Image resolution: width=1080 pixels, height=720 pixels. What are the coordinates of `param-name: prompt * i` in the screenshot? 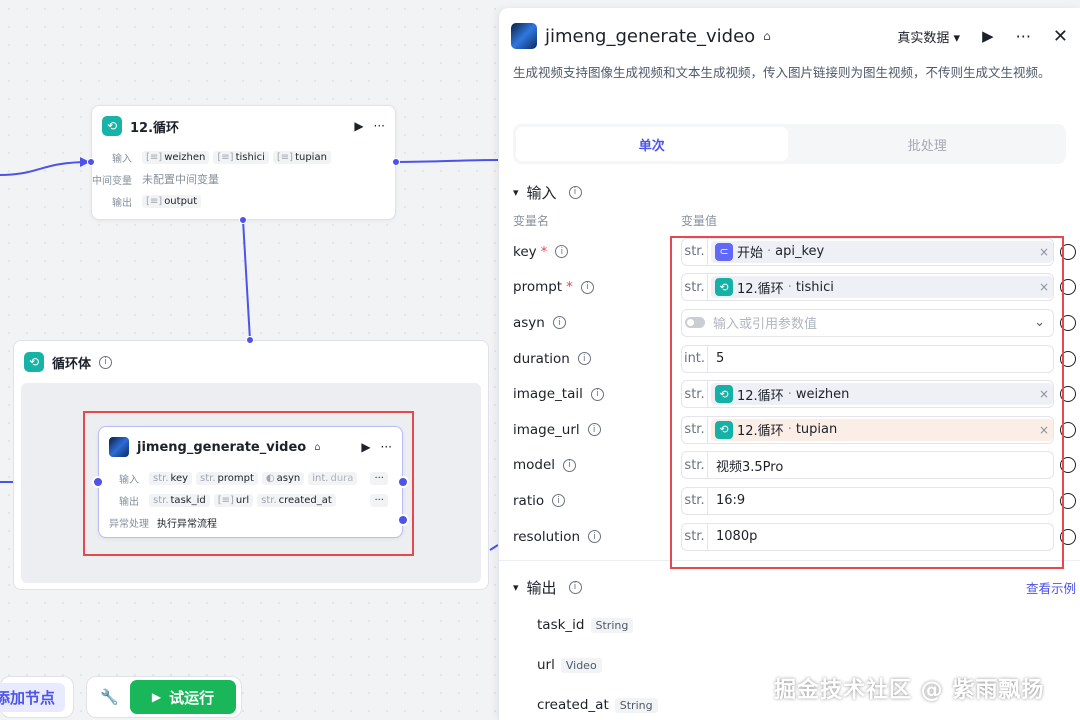 It's located at (597, 287).